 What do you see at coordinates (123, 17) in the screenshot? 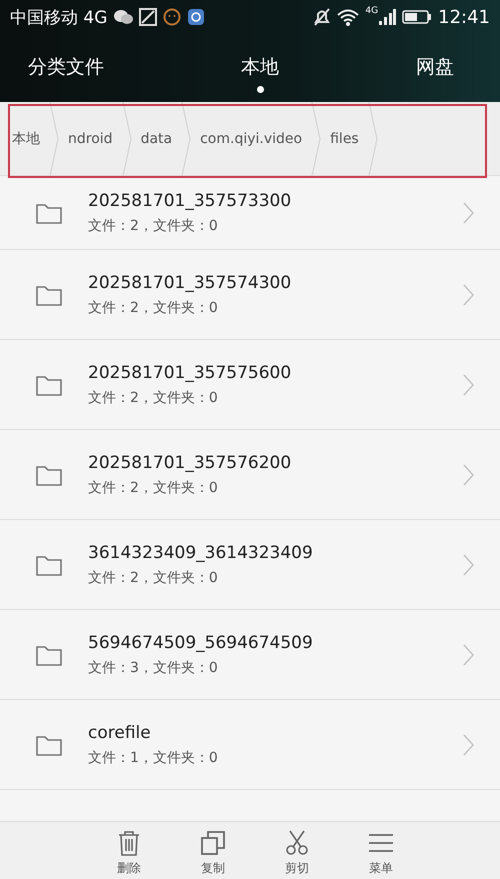
I see `chat-icon` at bounding box center [123, 17].